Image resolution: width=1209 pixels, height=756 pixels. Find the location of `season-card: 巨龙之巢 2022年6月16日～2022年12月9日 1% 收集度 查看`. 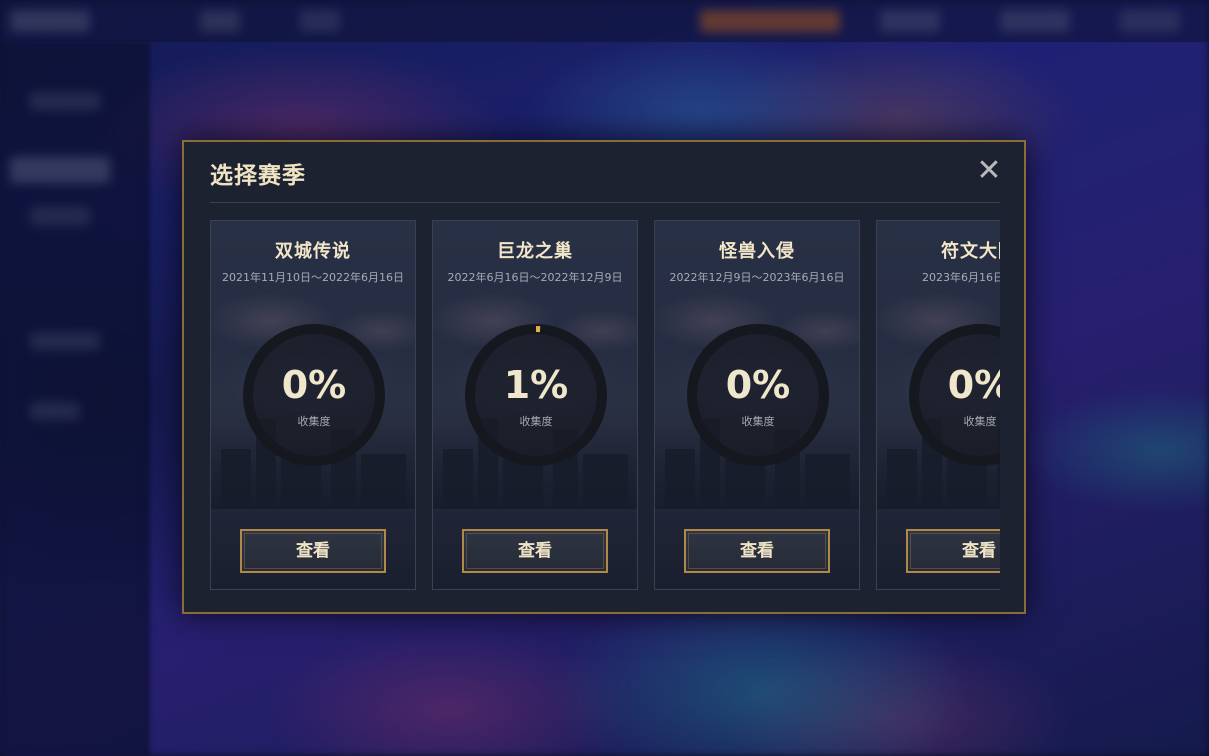

season-card: 巨龙之巢 2022年6月16日～2022年12月9日 1% 收集度 查看 is located at coordinates (535, 405).